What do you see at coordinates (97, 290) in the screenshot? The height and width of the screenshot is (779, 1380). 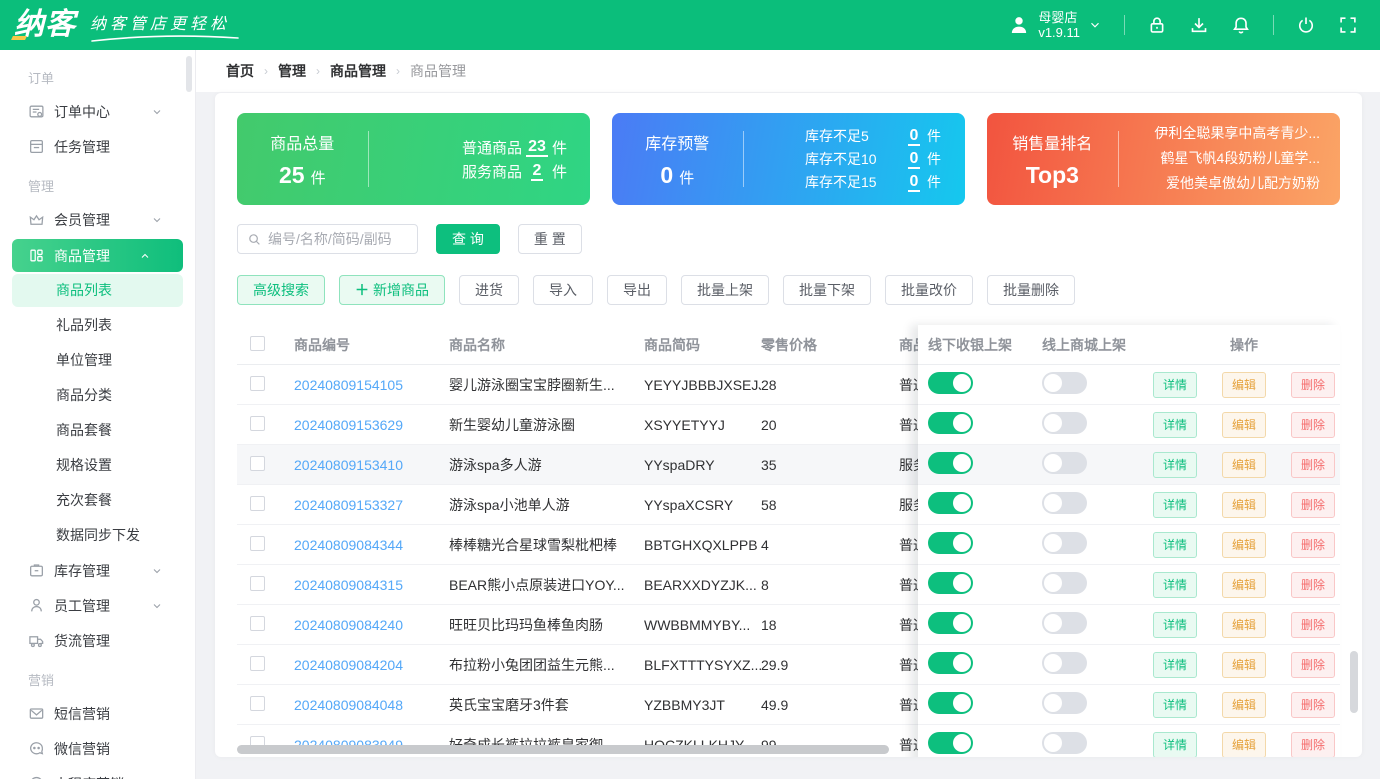 I see `sidebar-subitem-product-list: 商品列表` at bounding box center [97, 290].